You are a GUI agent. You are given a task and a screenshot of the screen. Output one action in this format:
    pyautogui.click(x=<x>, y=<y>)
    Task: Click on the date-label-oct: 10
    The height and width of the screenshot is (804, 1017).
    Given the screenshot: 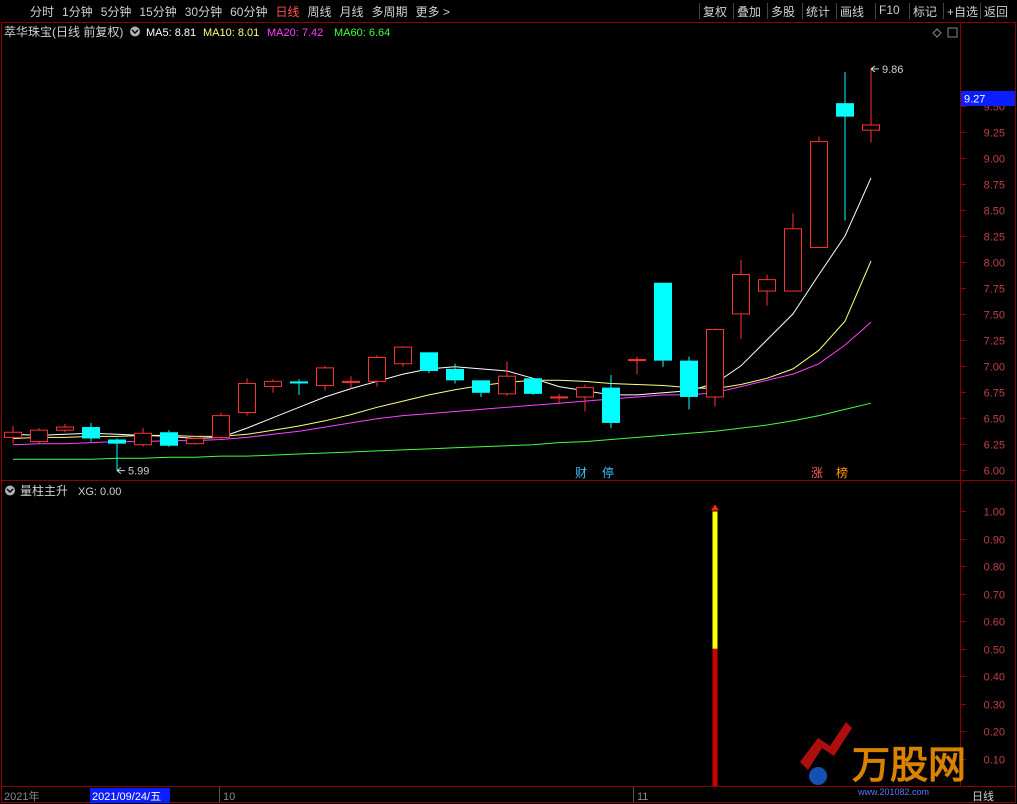 What is the action you would take?
    pyautogui.click(x=229, y=797)
    